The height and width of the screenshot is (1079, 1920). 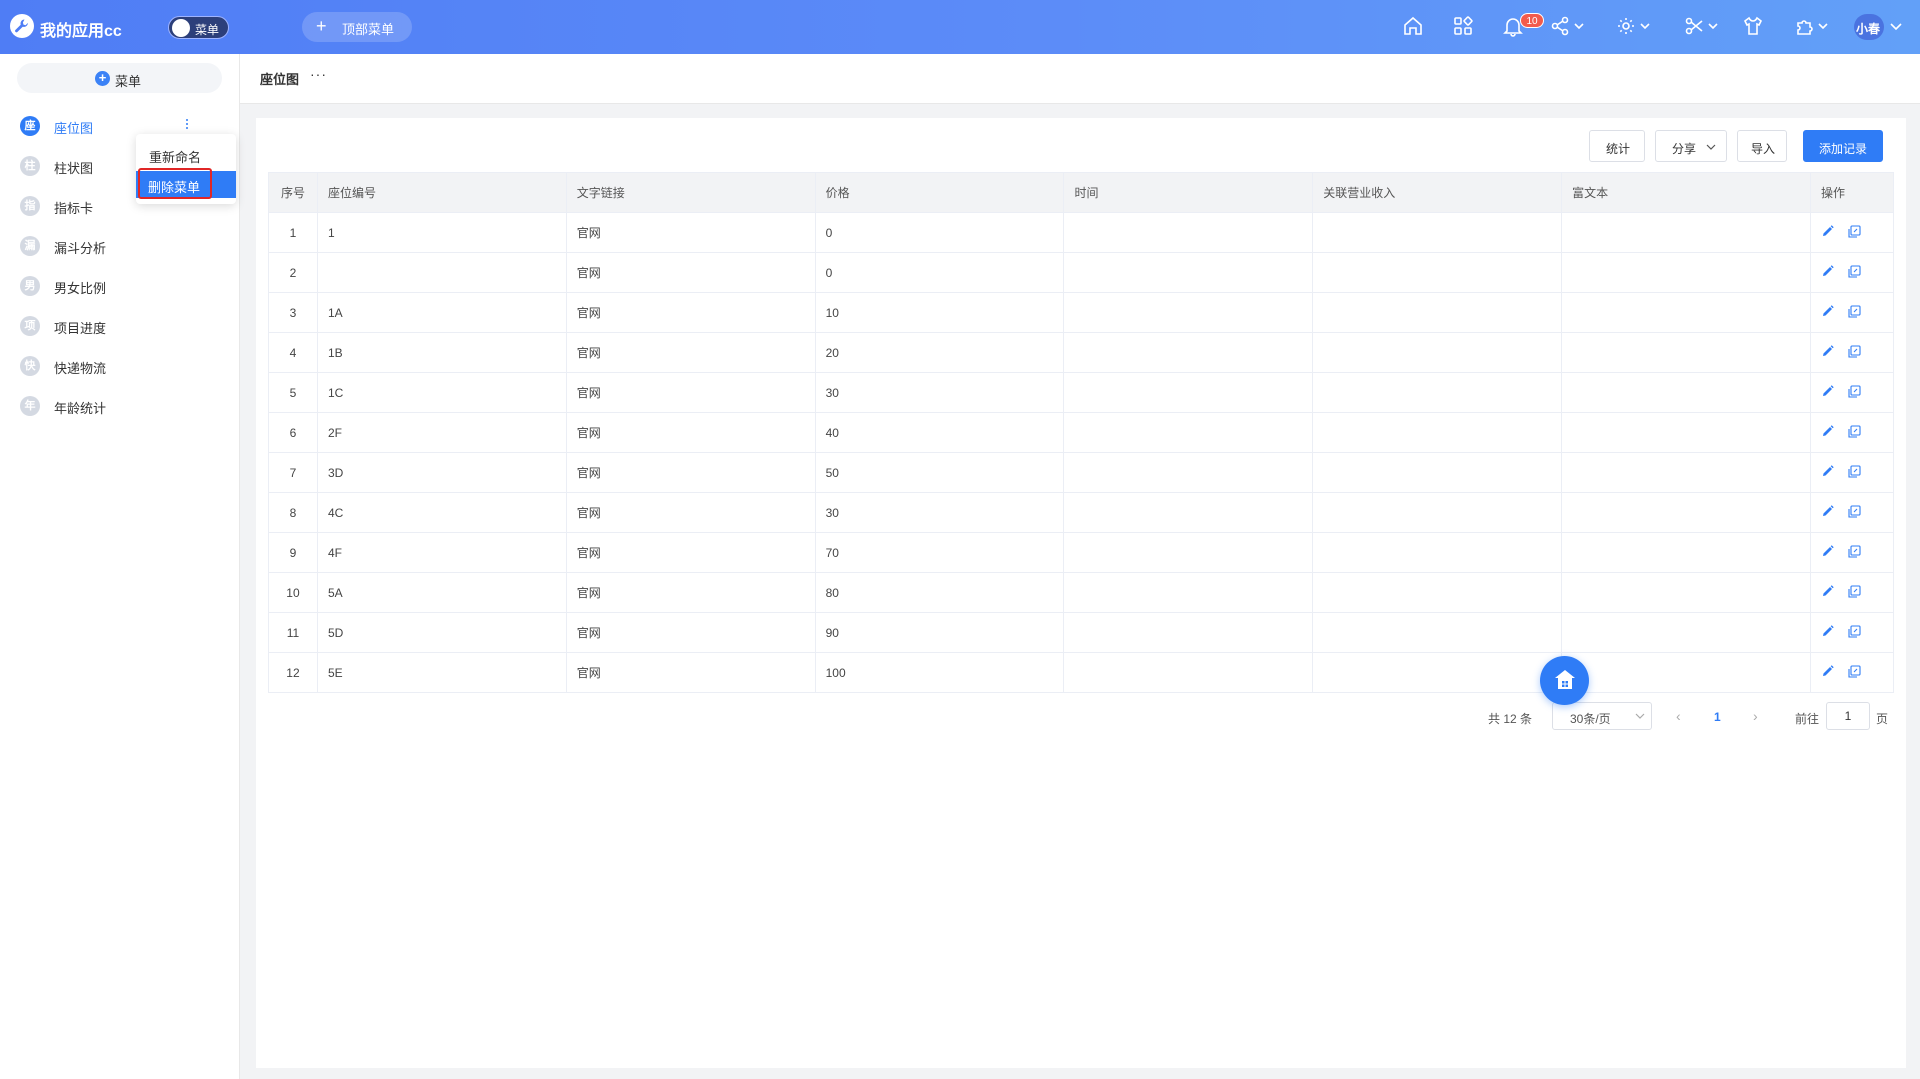 I want to click on prev-page-icon: ‹, so click(x=1678, y=716).